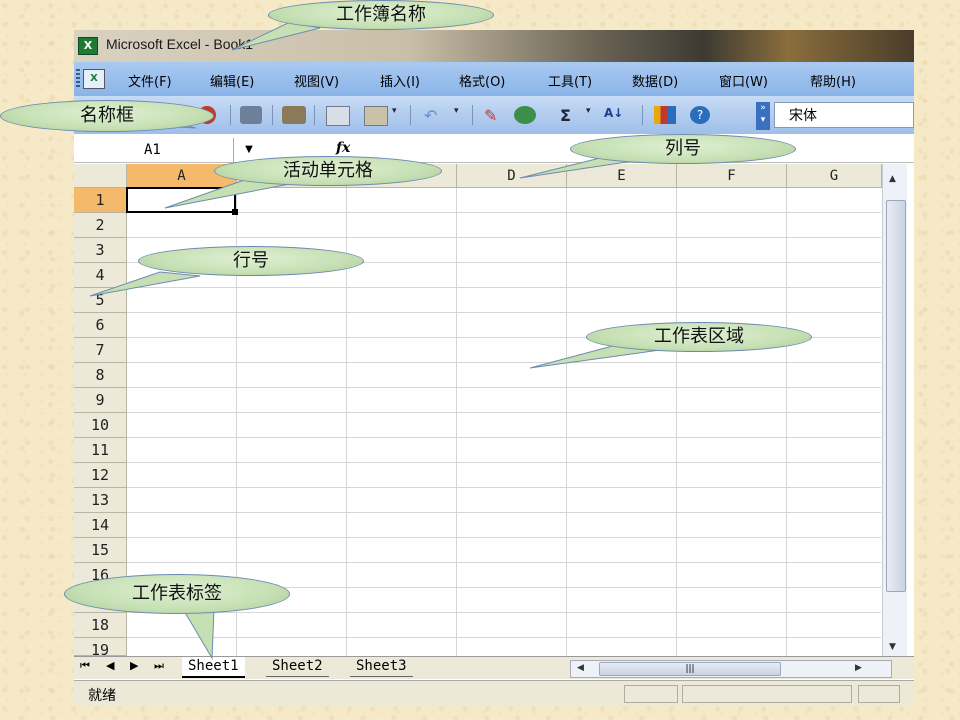  Describe the element at coordinates (100, 275) in the screenshot. I see `row-header: 4` at that location.